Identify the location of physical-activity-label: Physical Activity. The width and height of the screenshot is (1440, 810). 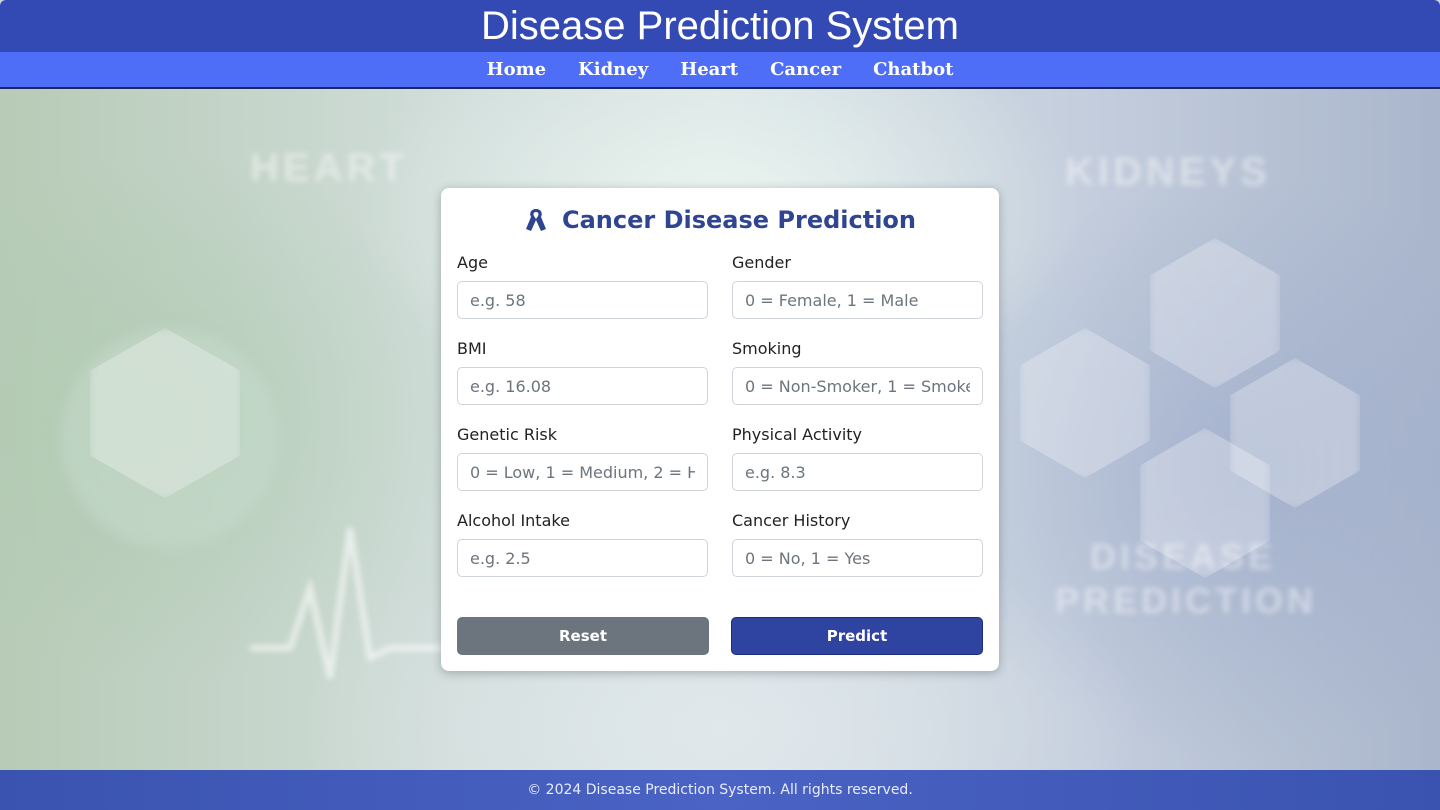
(797, 434).